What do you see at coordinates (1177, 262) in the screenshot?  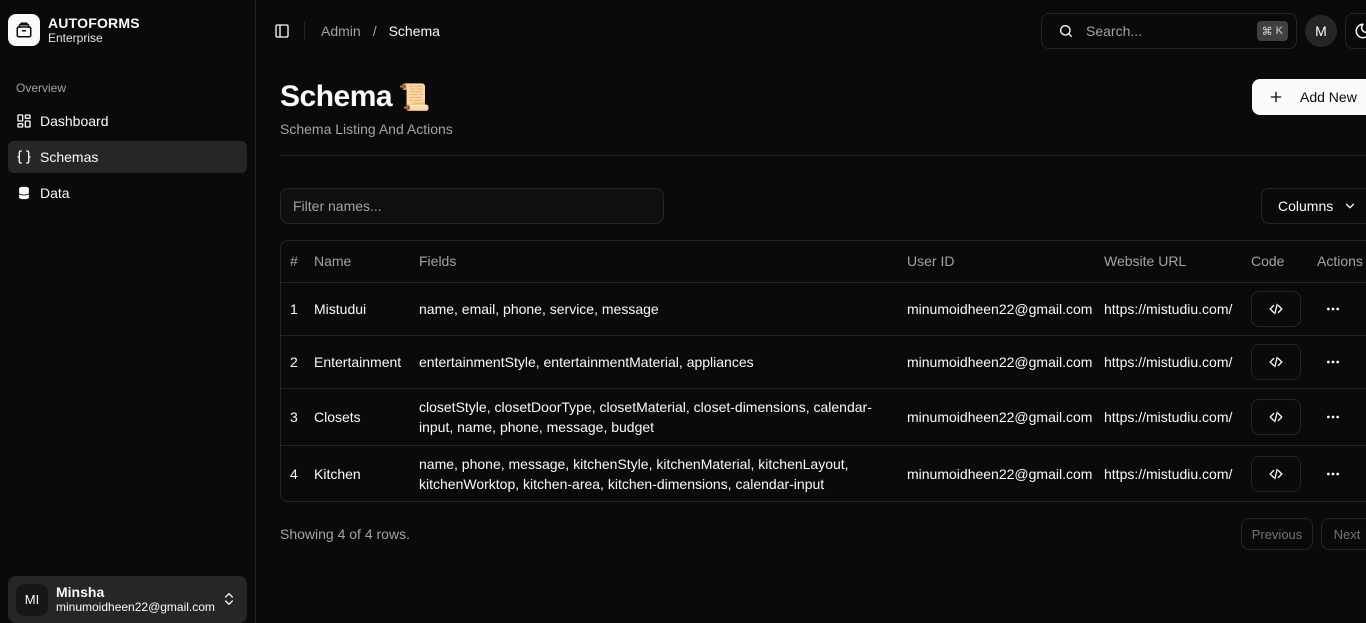 I see `column-header-website-url: Website URL` at bounding box center [1177, 262].